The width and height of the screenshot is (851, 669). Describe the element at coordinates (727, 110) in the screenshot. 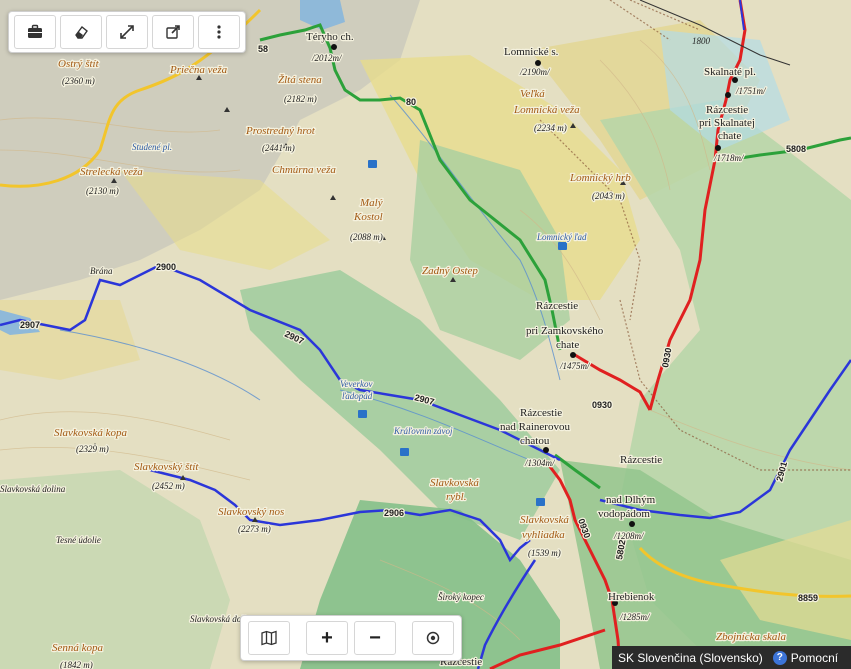

I see `label-rsk-1: Rázcestie` at that location.